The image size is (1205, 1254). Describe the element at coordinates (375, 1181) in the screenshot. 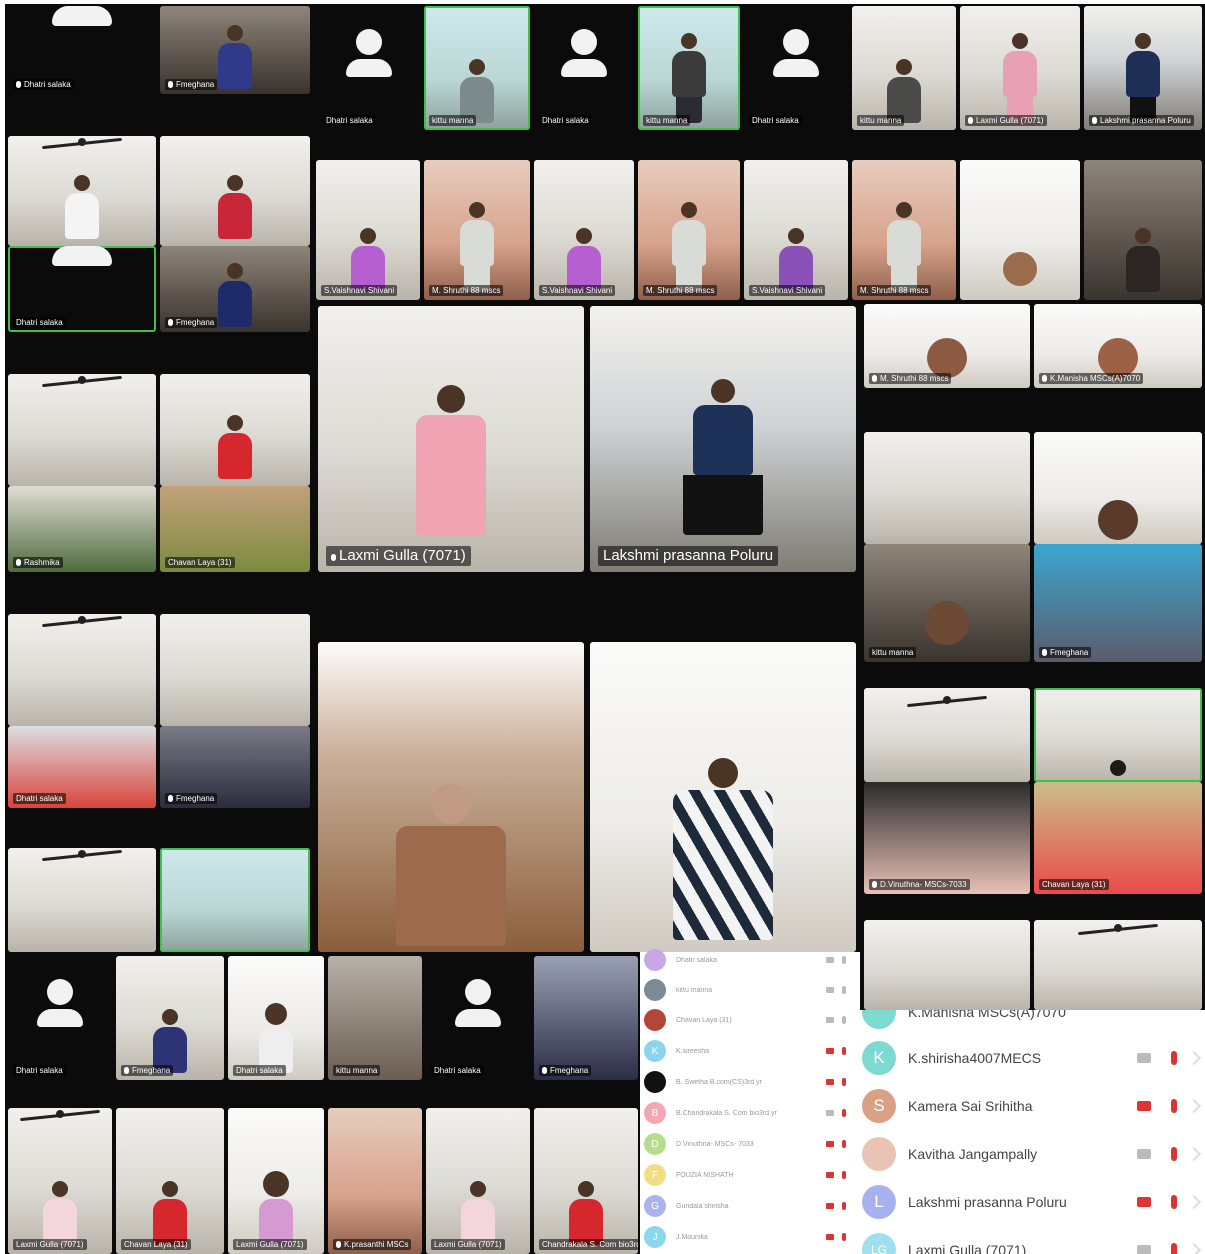

I see `video-tile: K.prasanthi MSCs` at that location.